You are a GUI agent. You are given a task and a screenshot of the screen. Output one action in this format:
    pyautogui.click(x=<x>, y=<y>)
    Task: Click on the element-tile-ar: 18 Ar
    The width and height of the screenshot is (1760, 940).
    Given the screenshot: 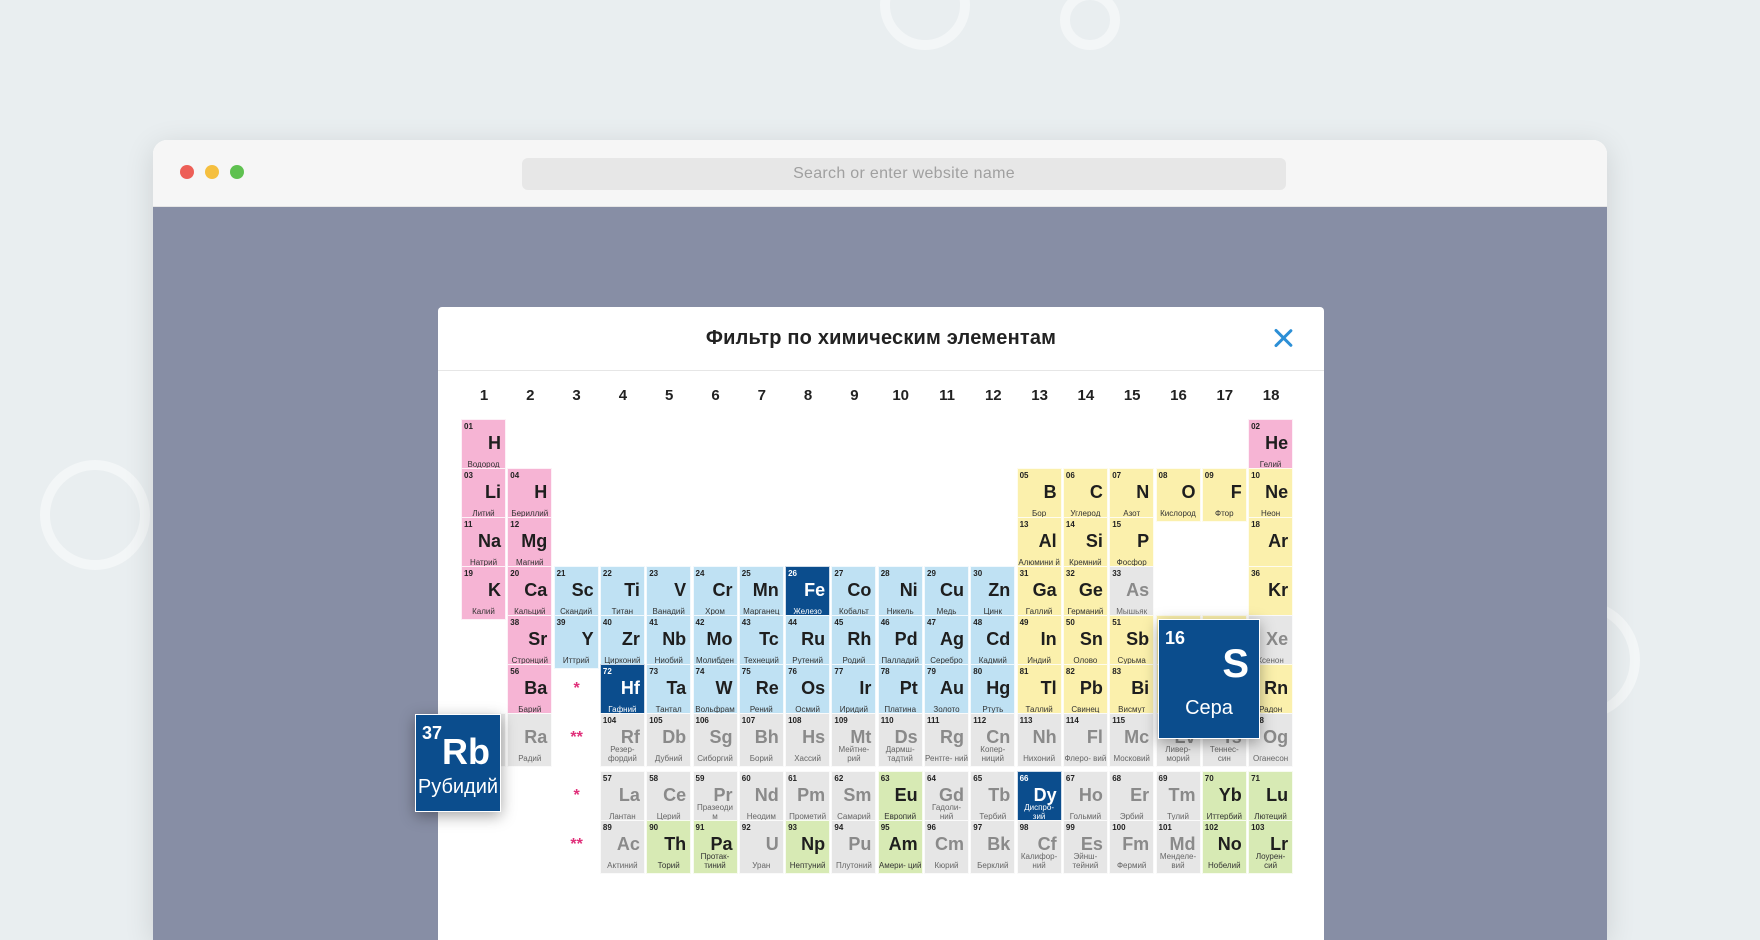 What is the action you would take?
    pyautogui.click(x=1271, y=544)
    